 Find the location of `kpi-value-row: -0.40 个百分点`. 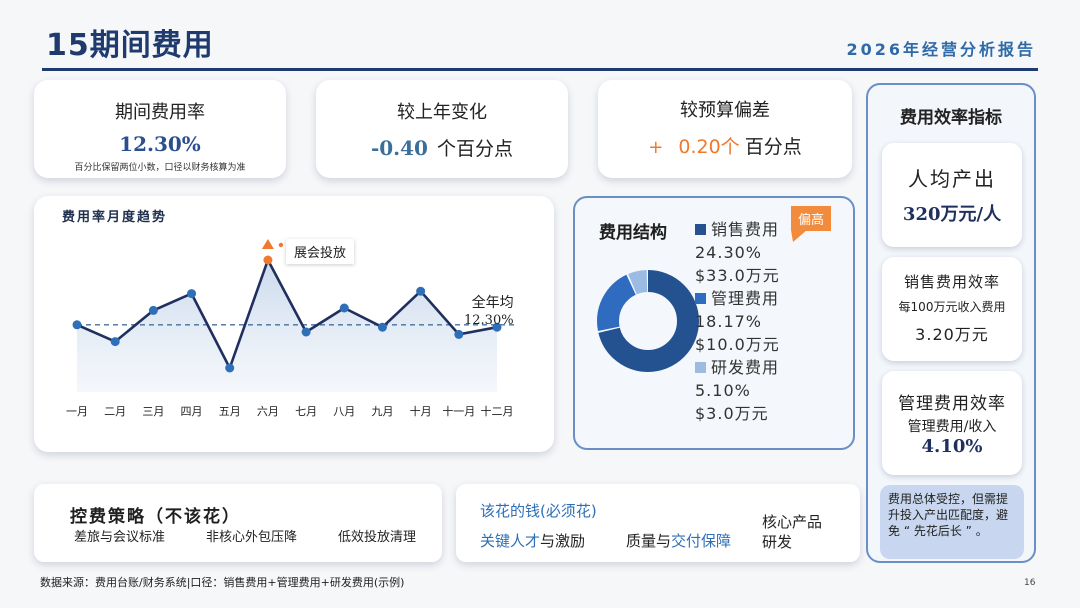

kpi-value-row: -0.40 个百分点 is located at coordinates (442, 147).